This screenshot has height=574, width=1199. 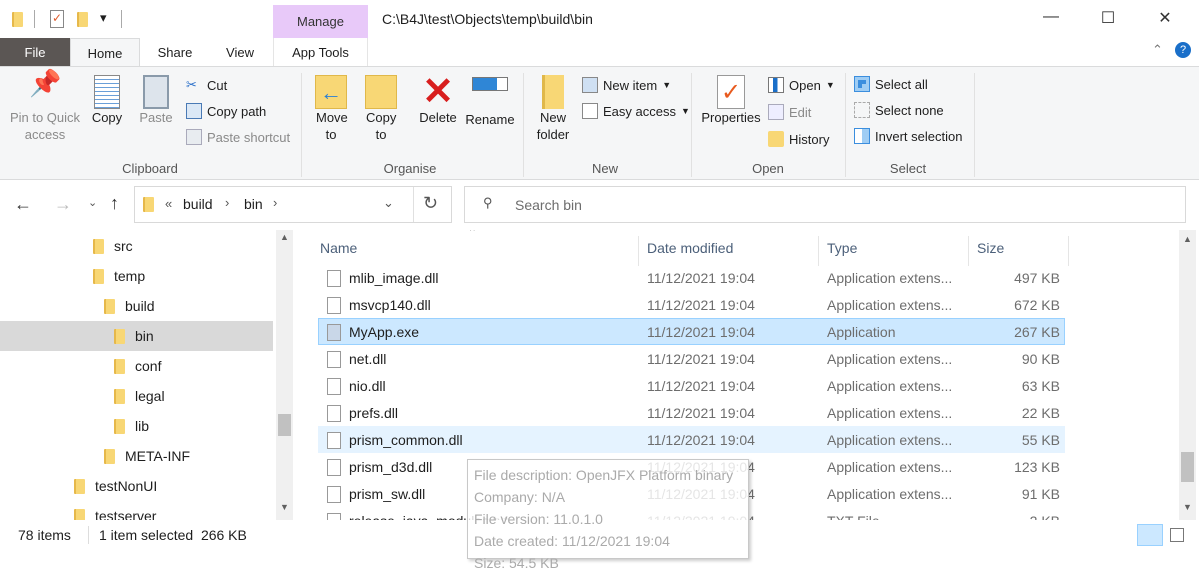 I want to click on recent-locations-button: ⌄, so click(x=92, y=202).